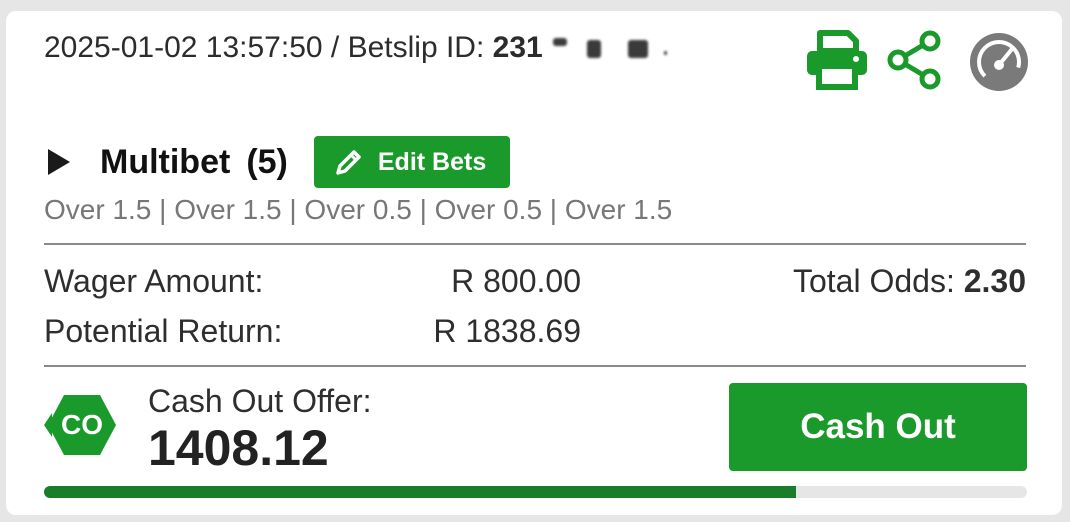  I want to click on cash-out-offer-value: 1408.12, so click(238, 448).